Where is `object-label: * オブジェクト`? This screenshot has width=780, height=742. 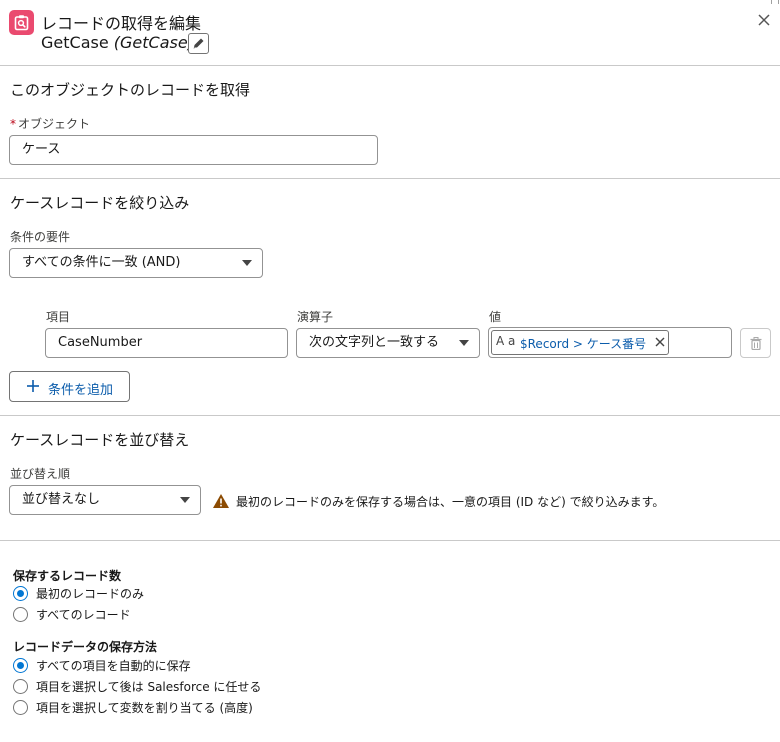 object-label: * オブジェクト is located at coordinates (50, 124).